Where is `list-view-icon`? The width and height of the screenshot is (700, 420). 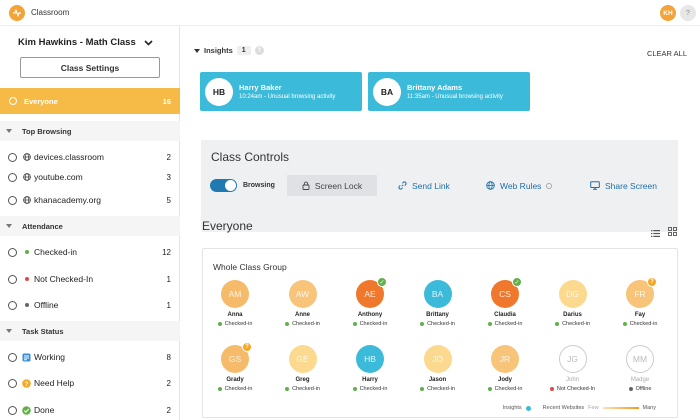
list-view-icon is located at coordinates (655, 233).